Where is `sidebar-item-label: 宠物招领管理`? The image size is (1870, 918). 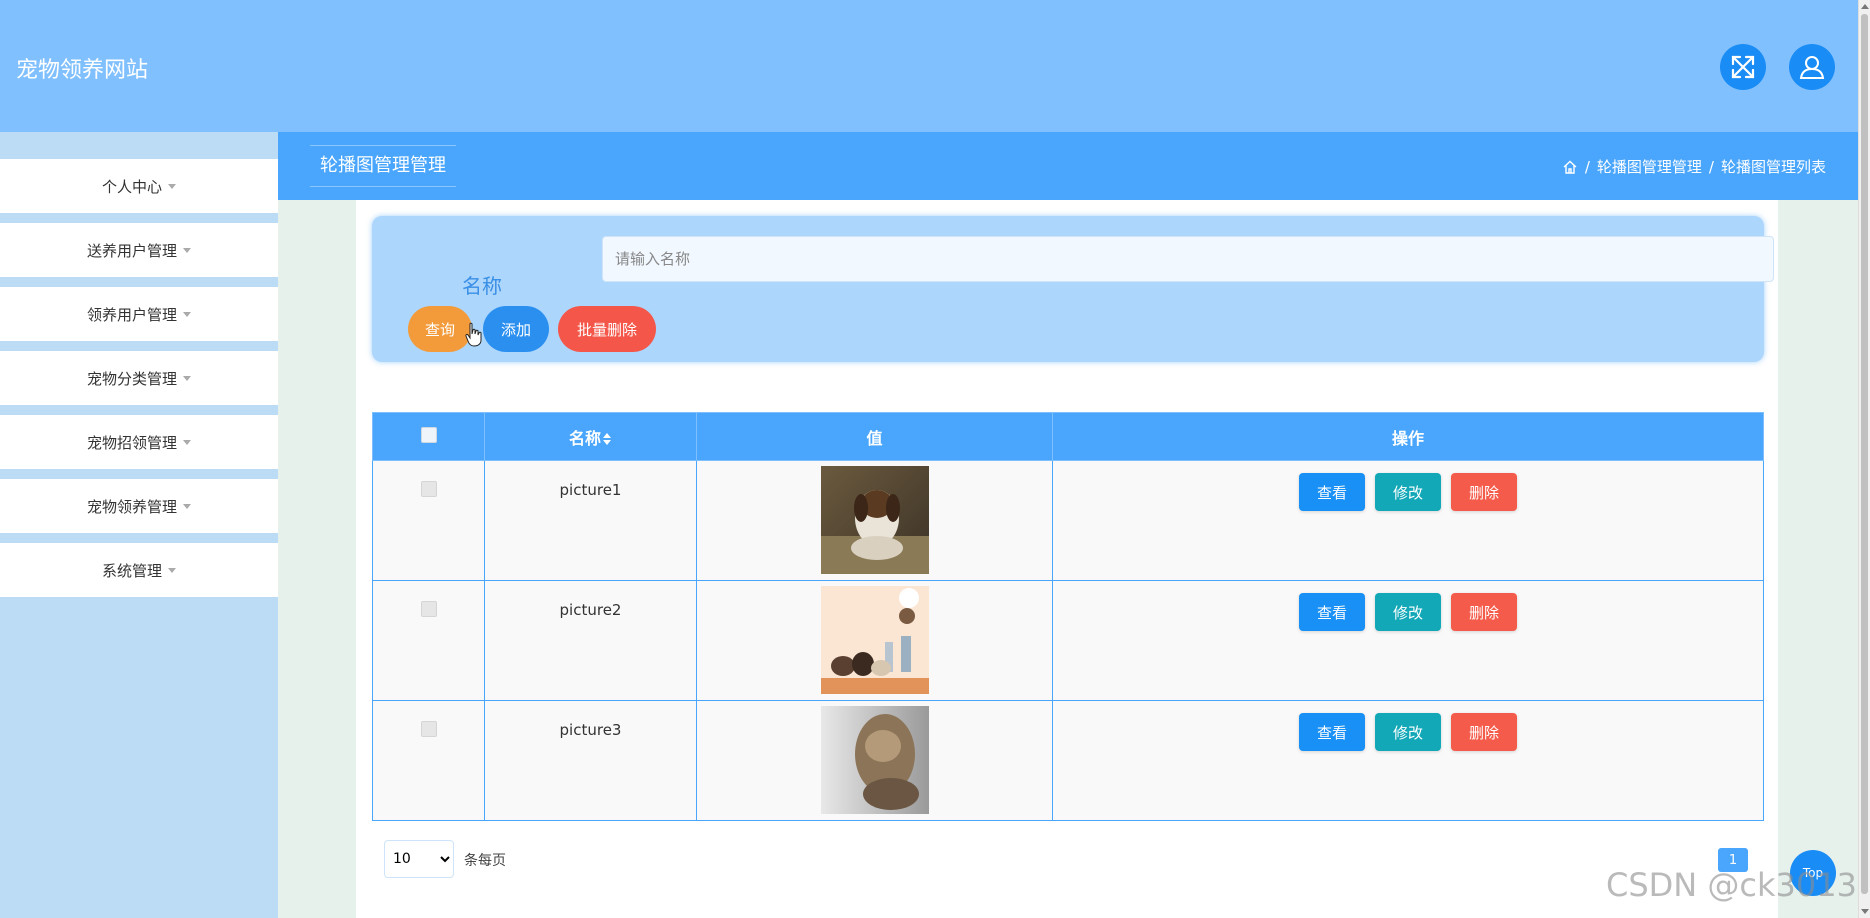 sidebar-item-label: 宠物招领管理 is located at coordinates (131, 442).